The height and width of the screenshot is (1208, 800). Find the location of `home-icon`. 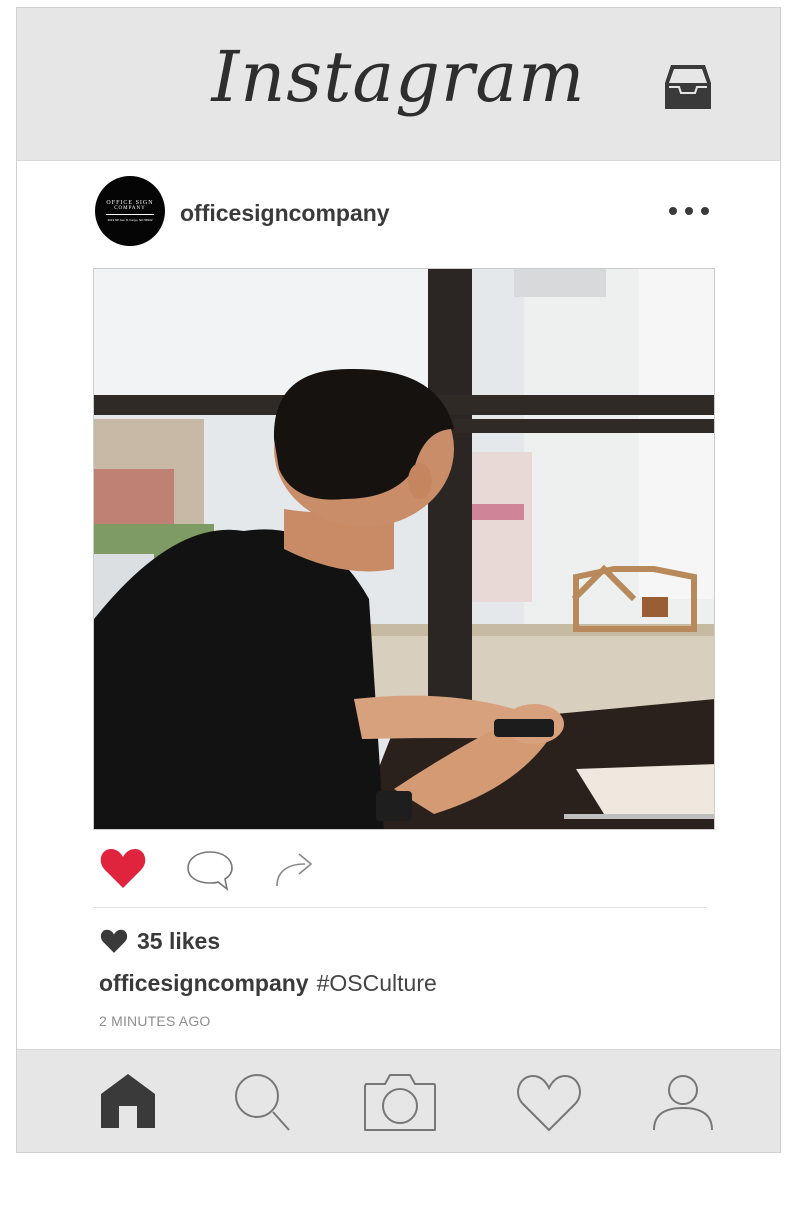

home-icon is located at coordinates (128, 1101).